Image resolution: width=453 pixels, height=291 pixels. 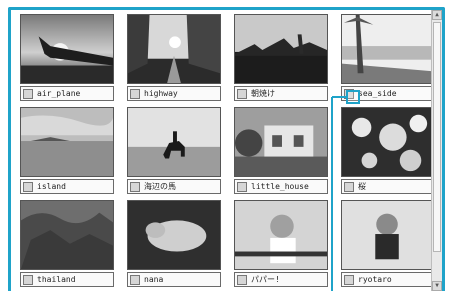 I want to click on checkbox-highlight-box, so click(x=353, y=97).